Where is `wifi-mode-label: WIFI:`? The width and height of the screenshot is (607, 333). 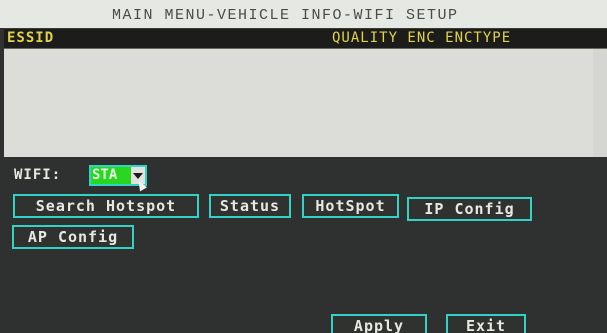
wifi-mode-label: WIFI: is located at coordinates (38, 175).